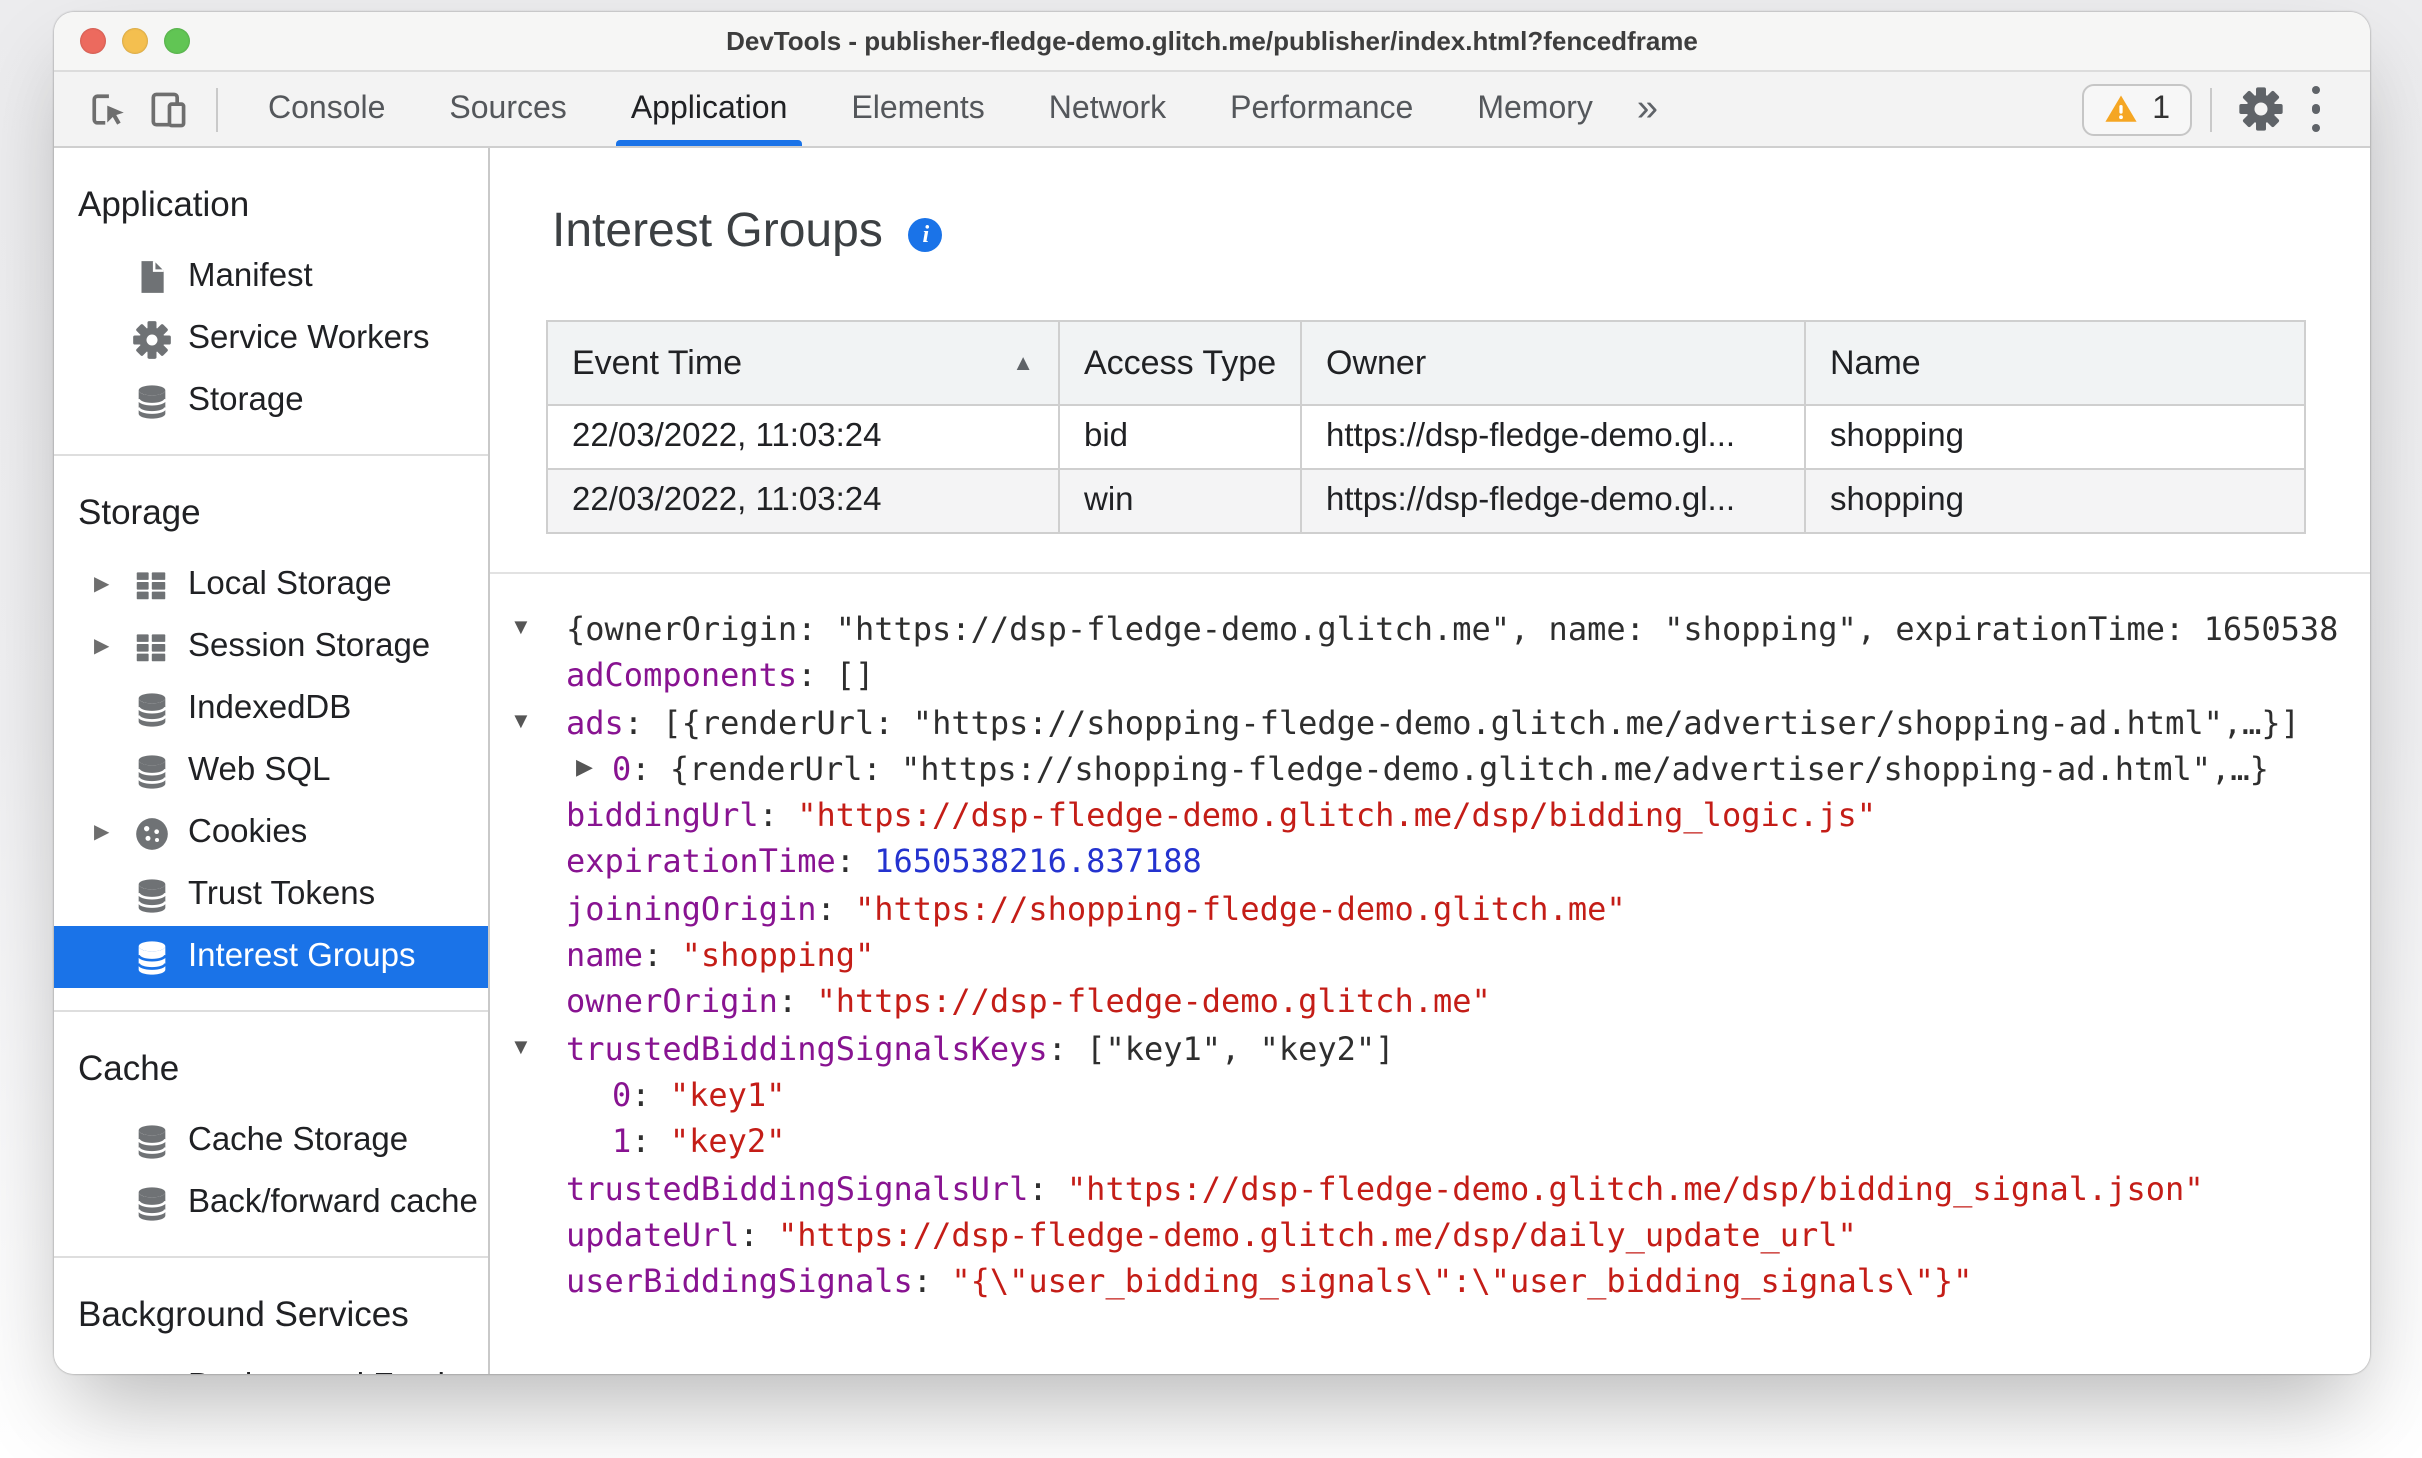 Image resolution: width=2422 pixels, height=1458 pixels. What do you see at coordinates (925, 234) in the screenshot?
I see `info-icon: i` at bounding box center [925, 234].